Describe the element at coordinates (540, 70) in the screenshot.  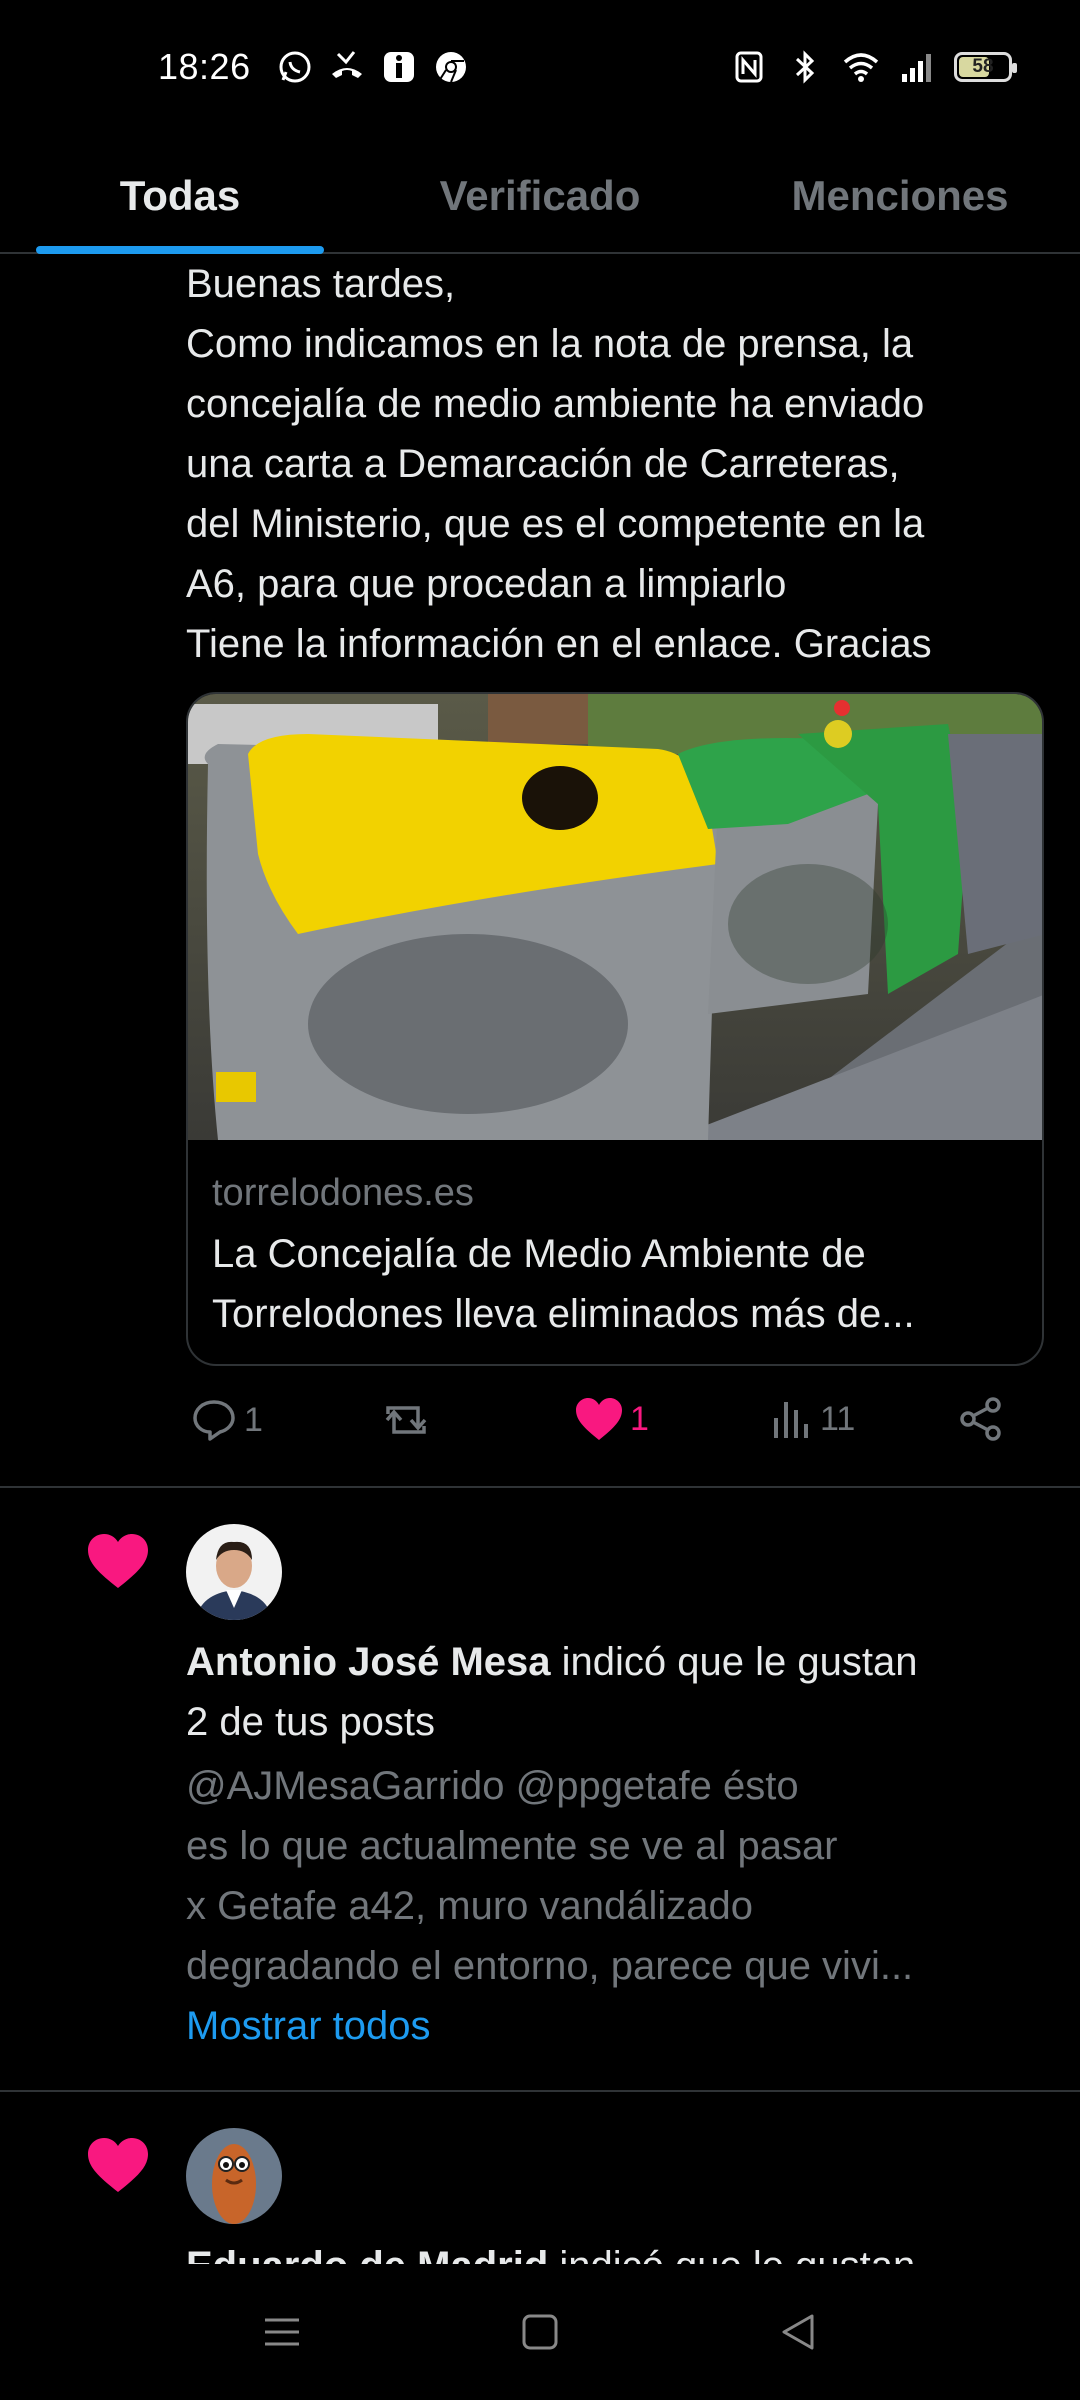
I see `status-bar: 18:26 58` at that location.